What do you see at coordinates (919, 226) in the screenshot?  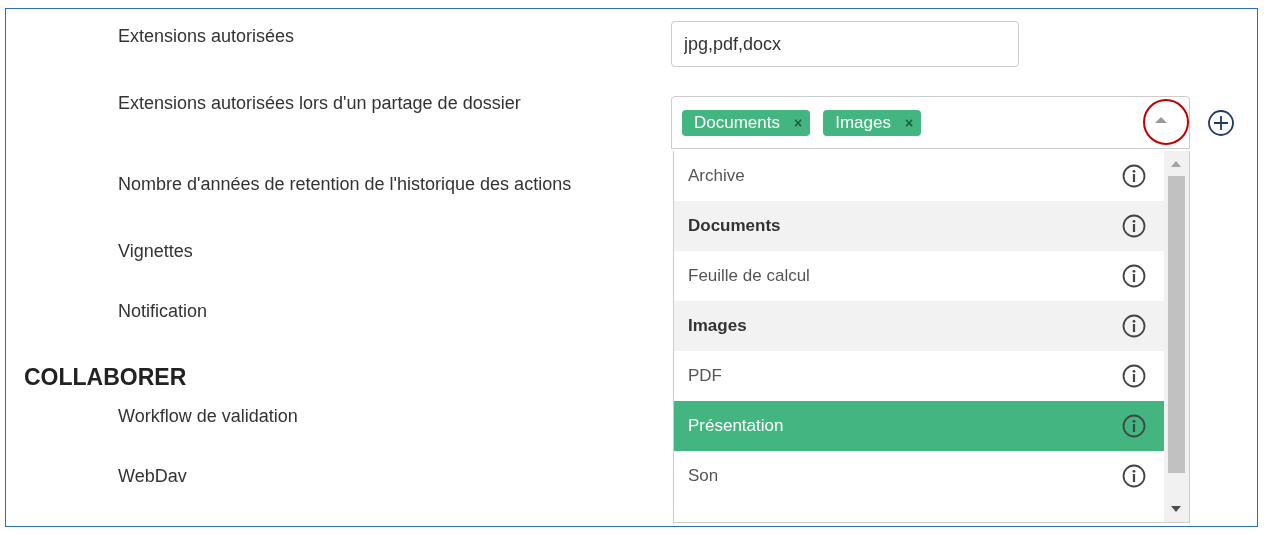 I see `dropdown-option: Documents` at bounding box center [919, 226].